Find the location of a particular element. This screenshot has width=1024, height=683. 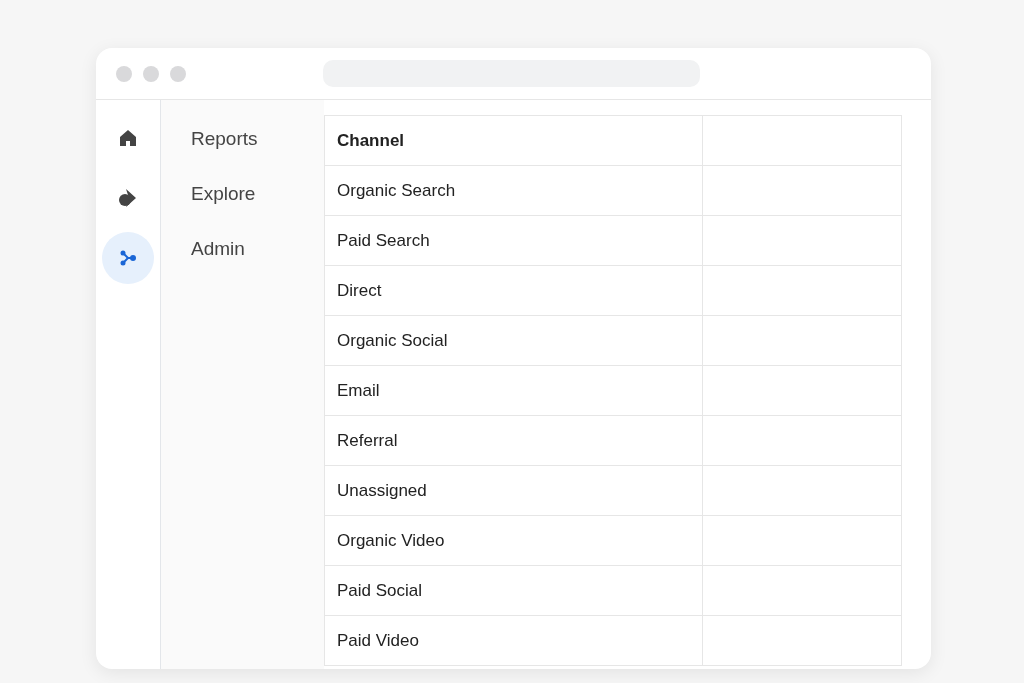

table-cell: Organic Search is located at coordinates (513, 190).